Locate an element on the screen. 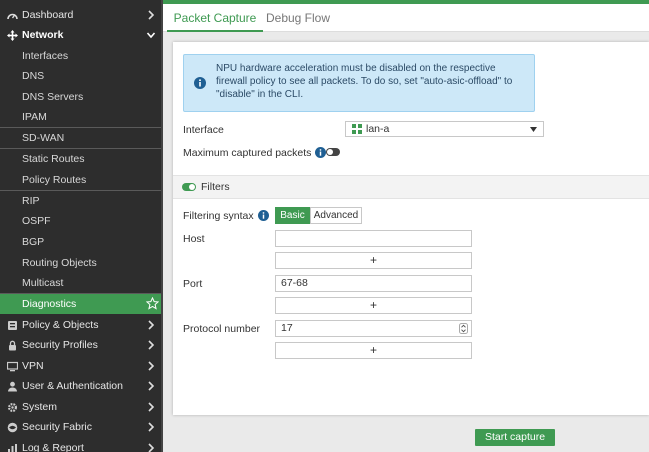 This screenshot has height=452, width=649. protocol-number-label: Protocol number is located at coordinates (222, 329).